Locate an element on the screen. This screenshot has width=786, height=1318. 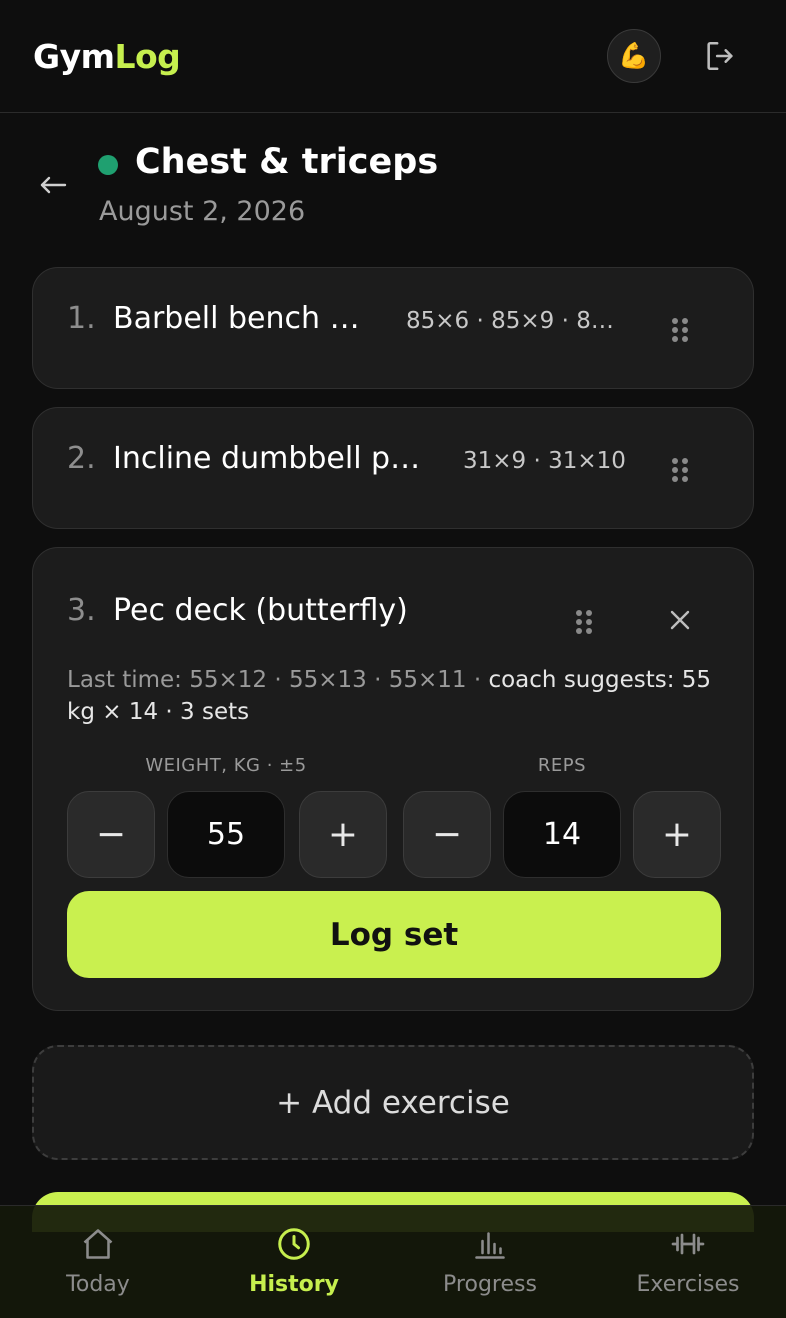
avatar: 💪 is located at coordinates (634, 56).